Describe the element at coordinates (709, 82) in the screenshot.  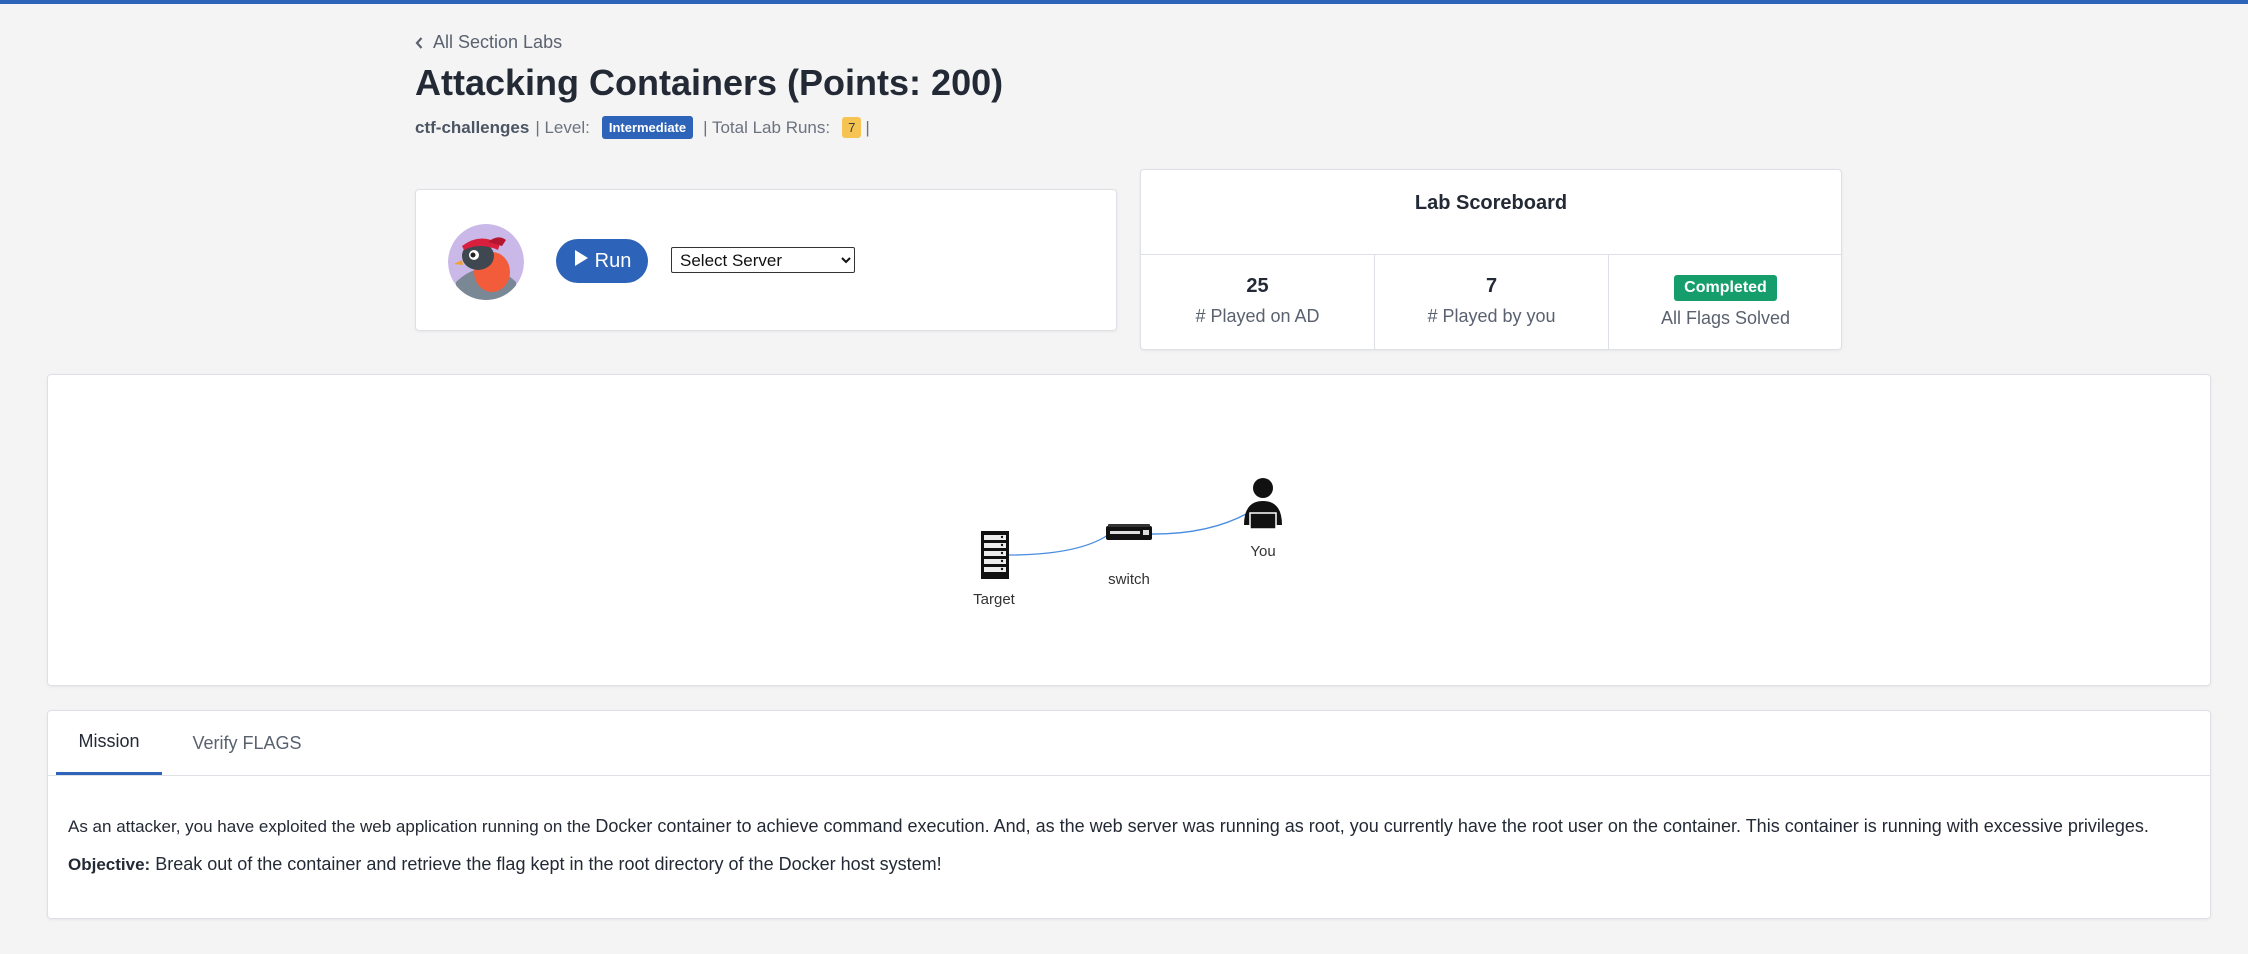
I see `page-title: Attacking Containers (Points: 200)` at that location.